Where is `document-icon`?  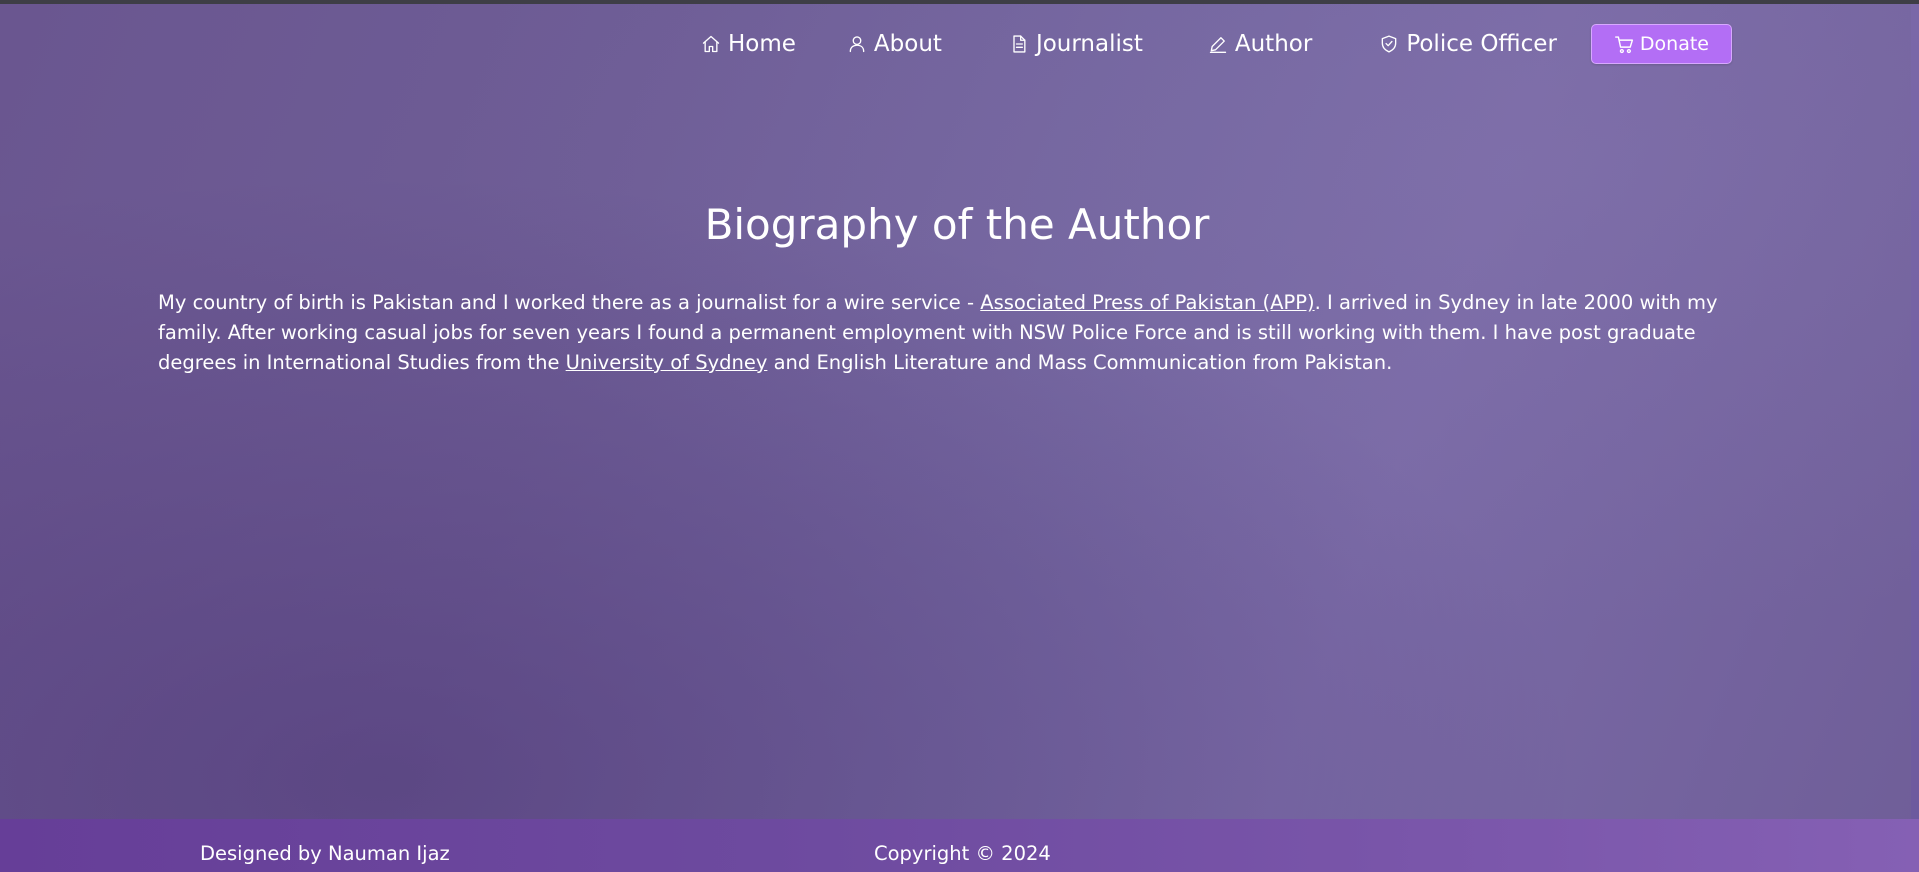
document-icon is located at coordinates (1019, 44).